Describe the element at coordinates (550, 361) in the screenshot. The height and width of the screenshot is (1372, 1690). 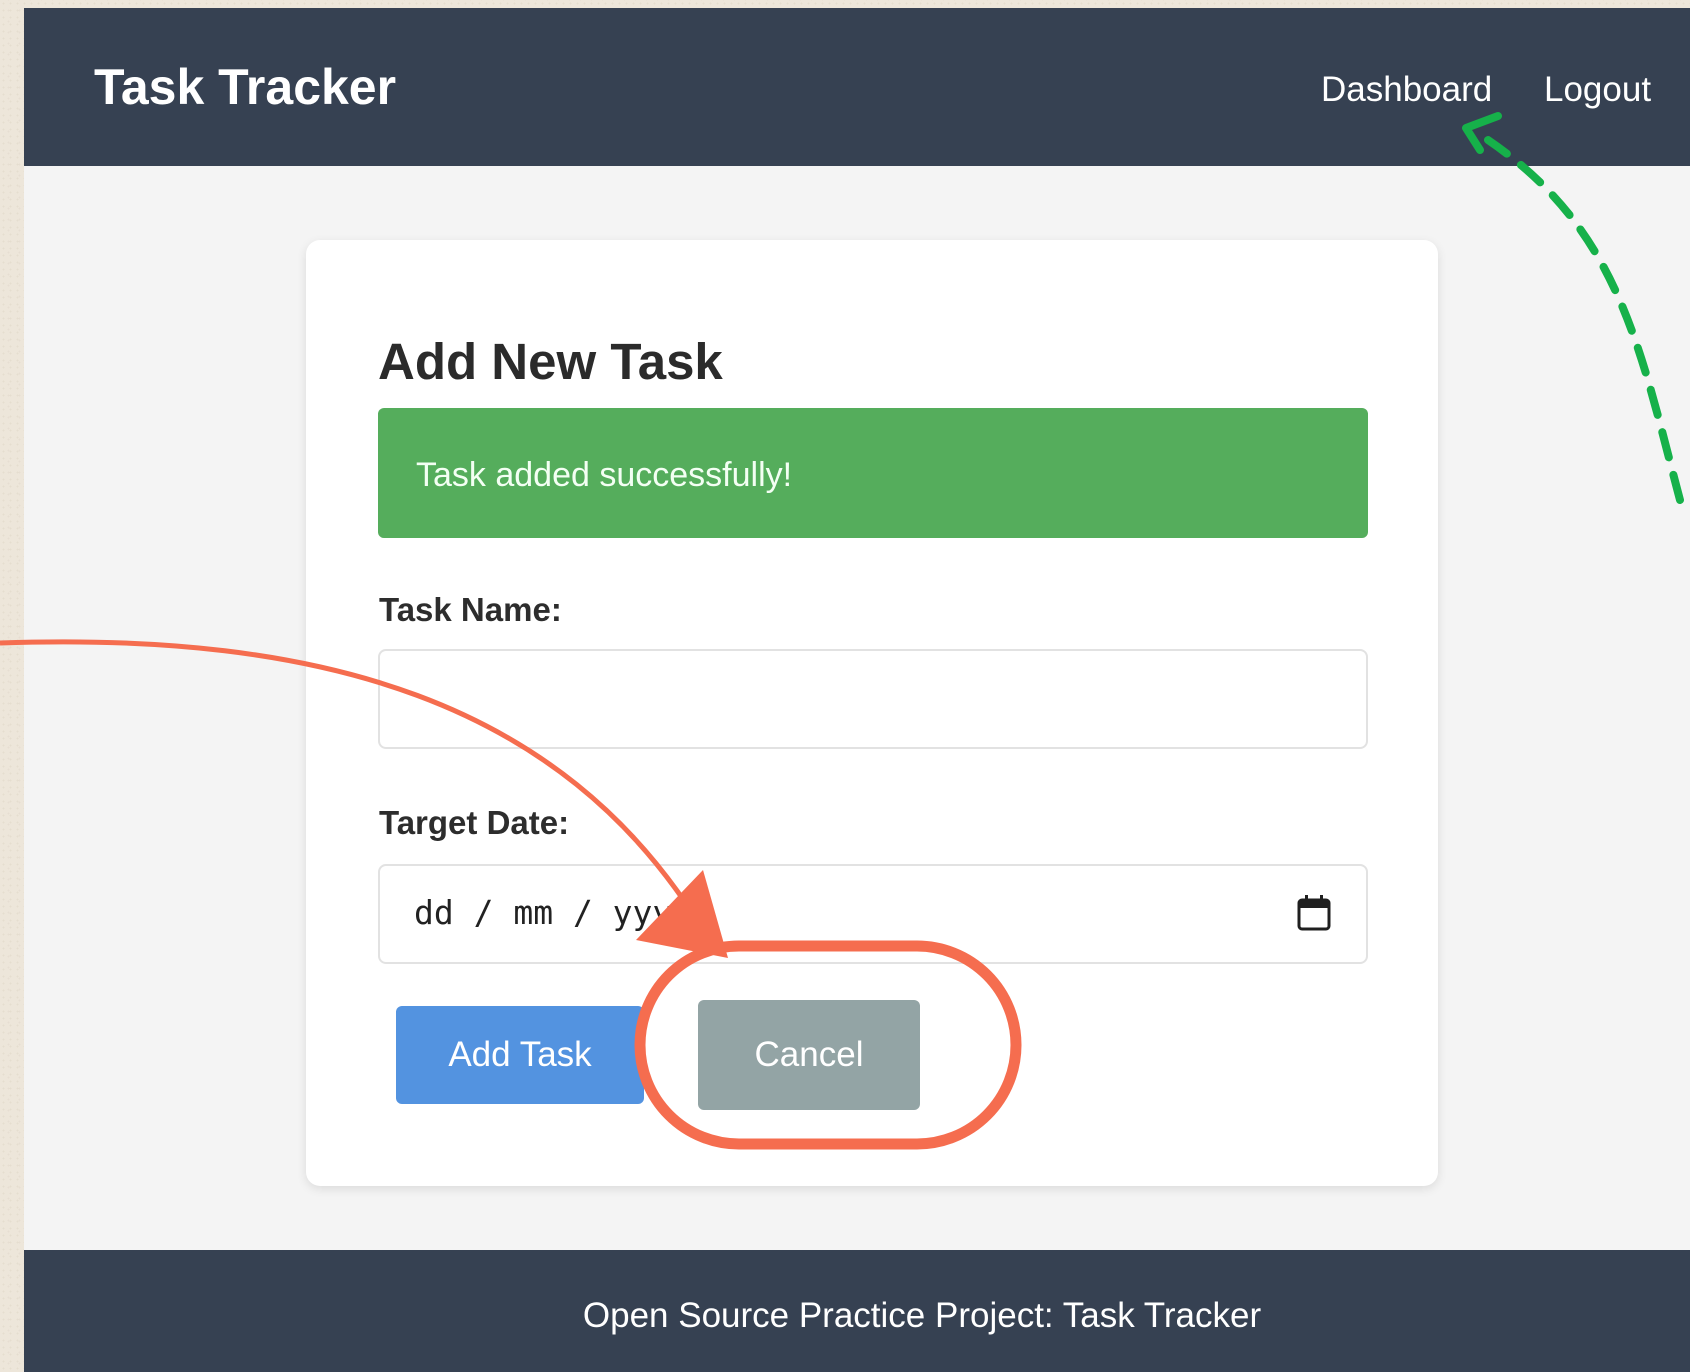
I see `page-title: Add New Task` at that location.